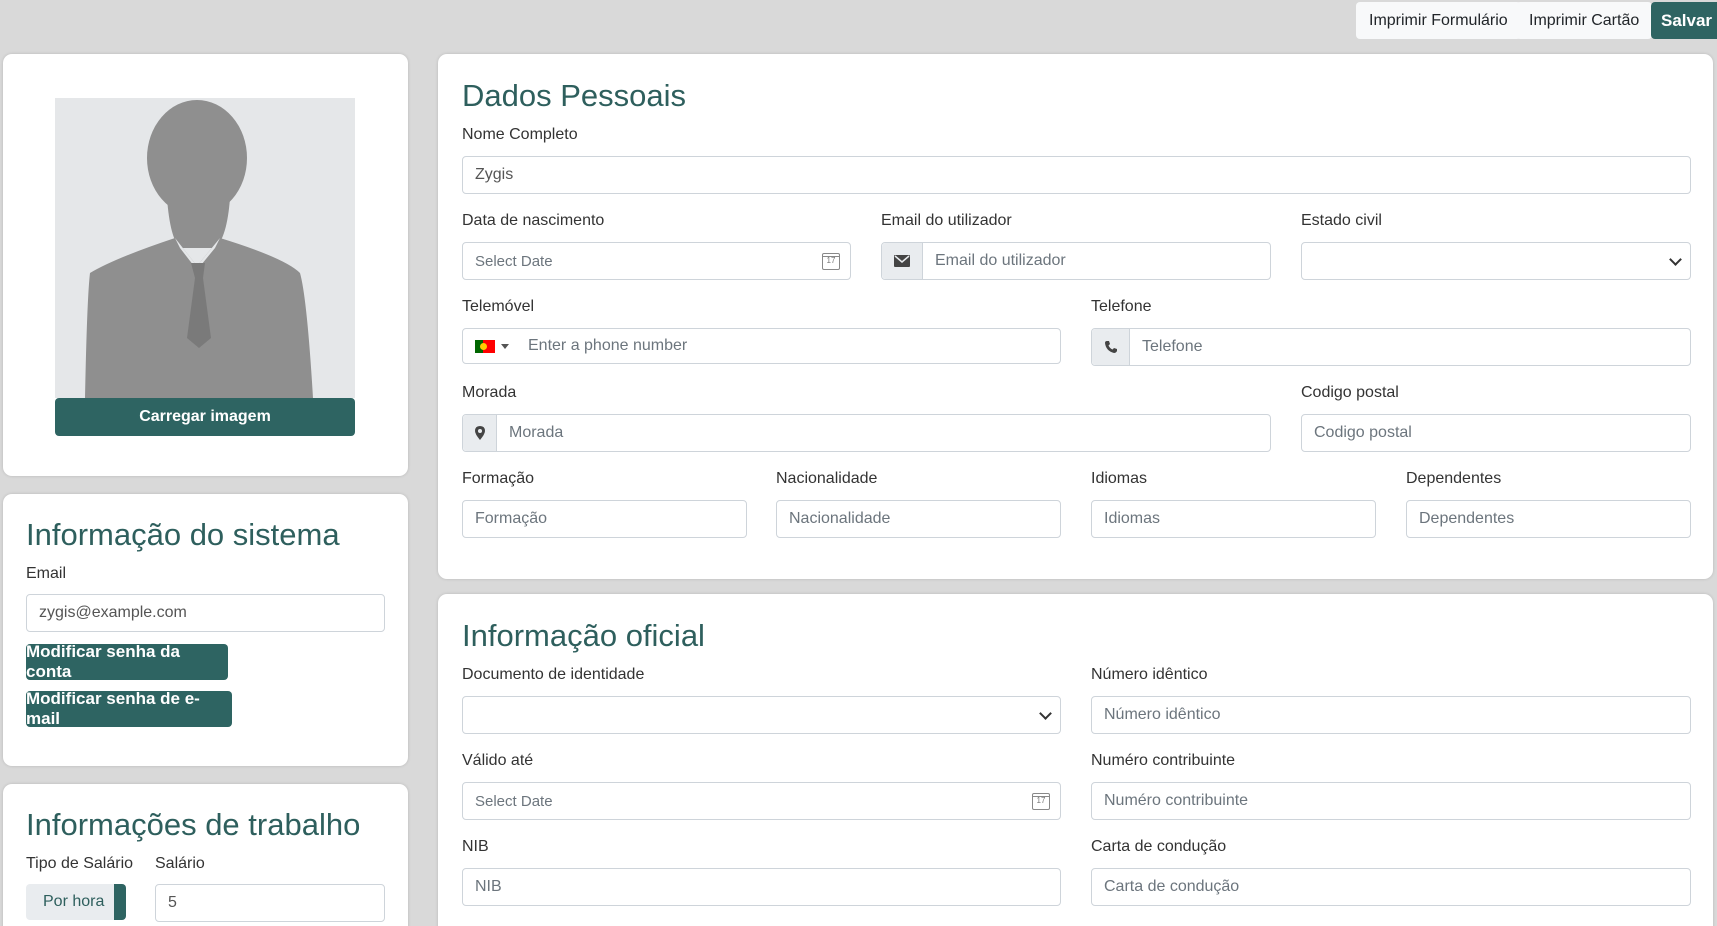  I want to click on civil-status-select, so click(1496, 261).